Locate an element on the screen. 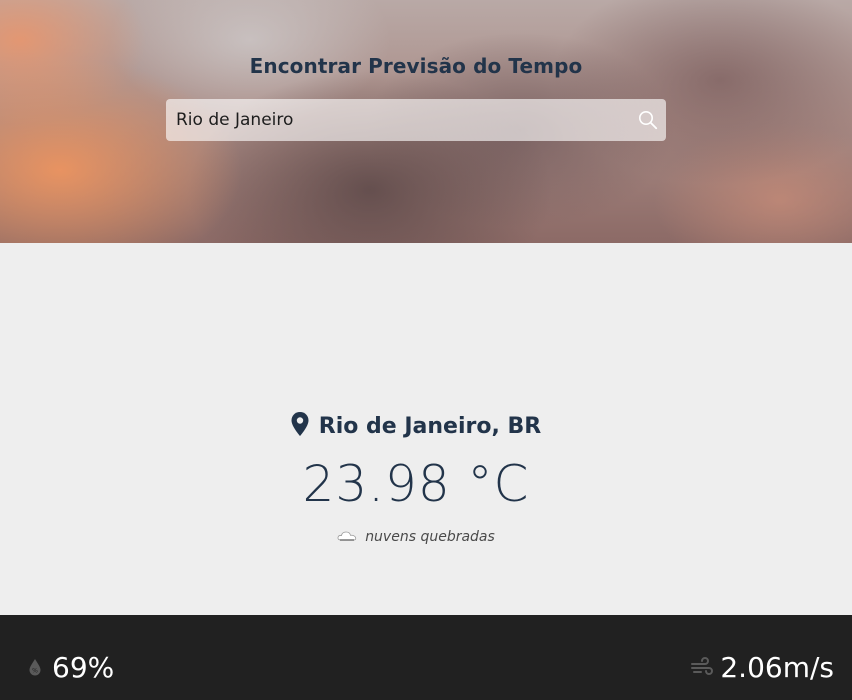 Image resolution: width=852 pixels, height=700 pixels. page-title: Encontrar Previsão do Tempo is located at coordinates (416, 66).